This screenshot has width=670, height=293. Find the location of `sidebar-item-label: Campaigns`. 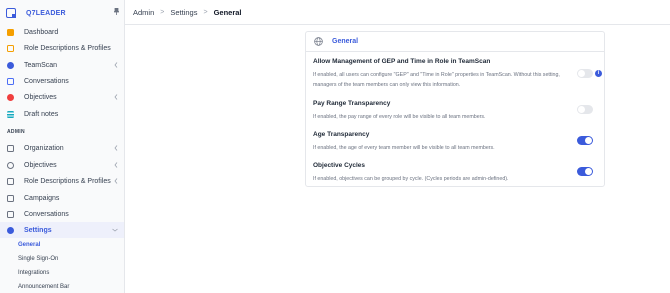

sidebar-item-label: Campaigns is located at coordinates (42, 198).